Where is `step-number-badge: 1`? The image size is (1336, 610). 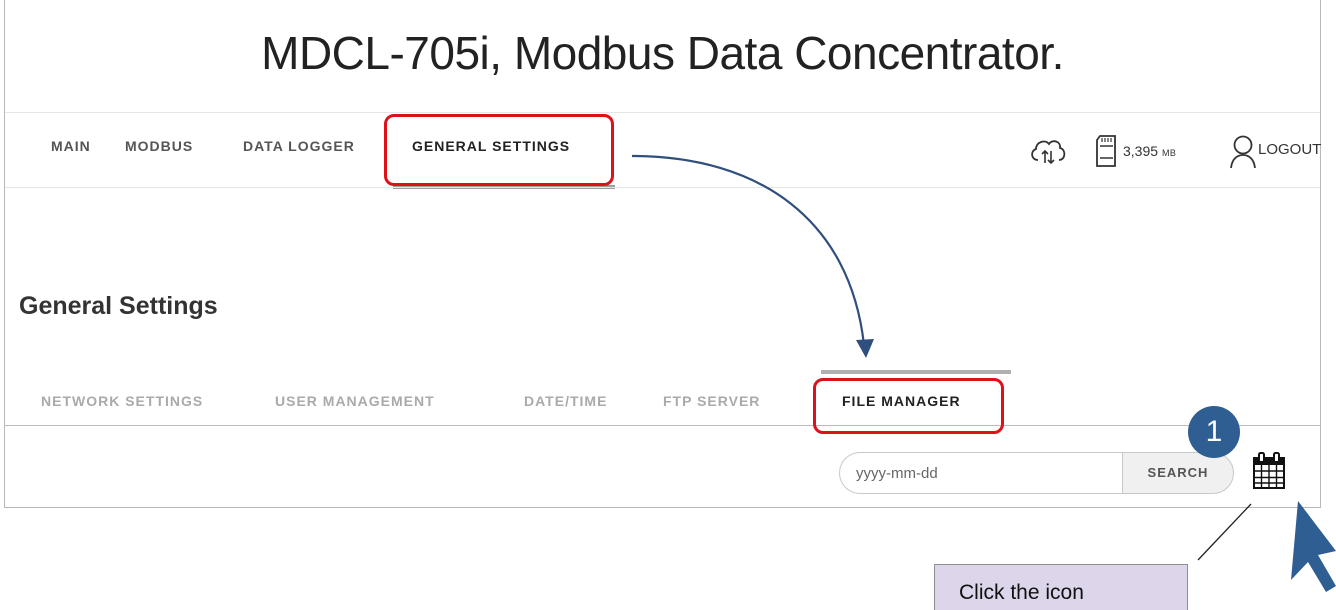
step-number-badge: 1 is located at coordinates (1214, 432).